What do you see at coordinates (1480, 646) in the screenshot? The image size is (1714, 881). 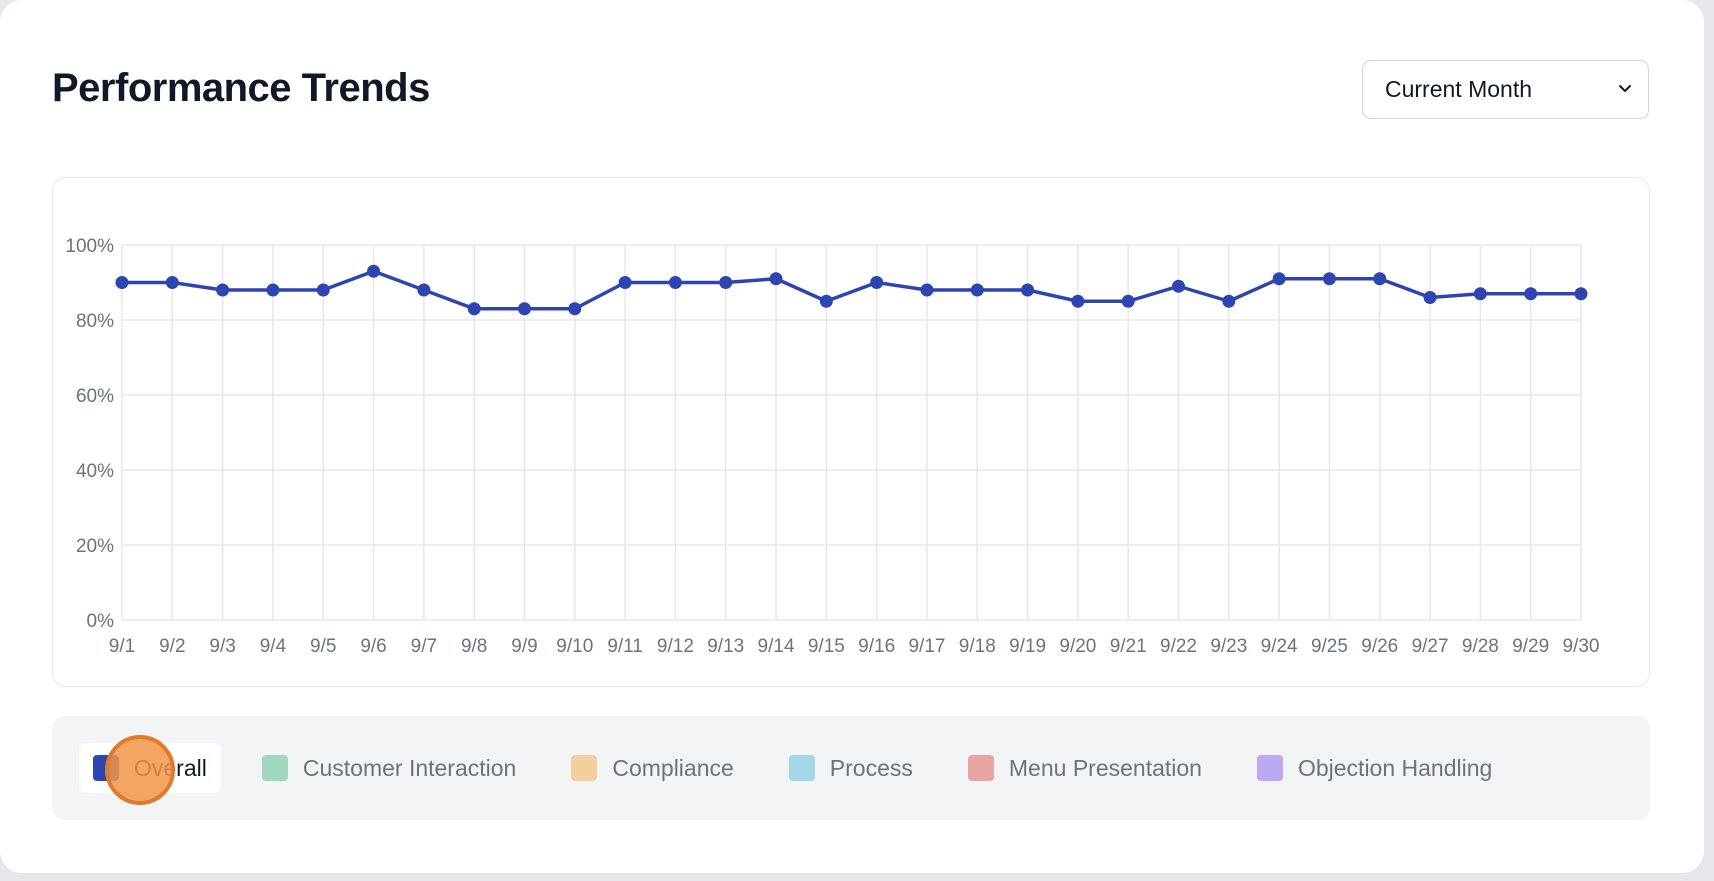 I see `x-tick-label: 9/28` at bounding box center [1480, 646].